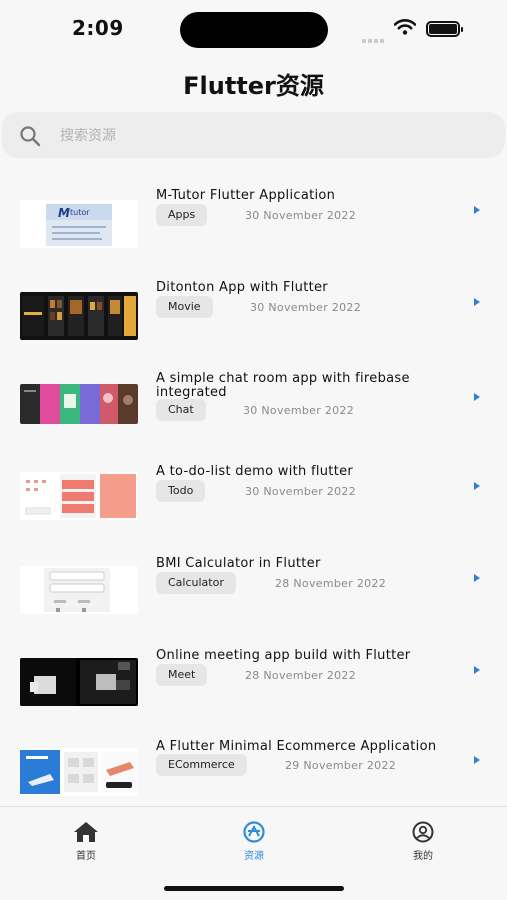  Describe the element at coordinates (254, 888) in the screenshot. I see `home-indicator` at that location.